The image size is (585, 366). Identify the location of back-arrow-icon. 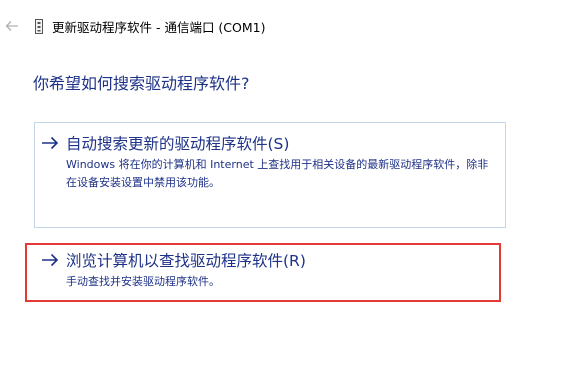
(11, 26).